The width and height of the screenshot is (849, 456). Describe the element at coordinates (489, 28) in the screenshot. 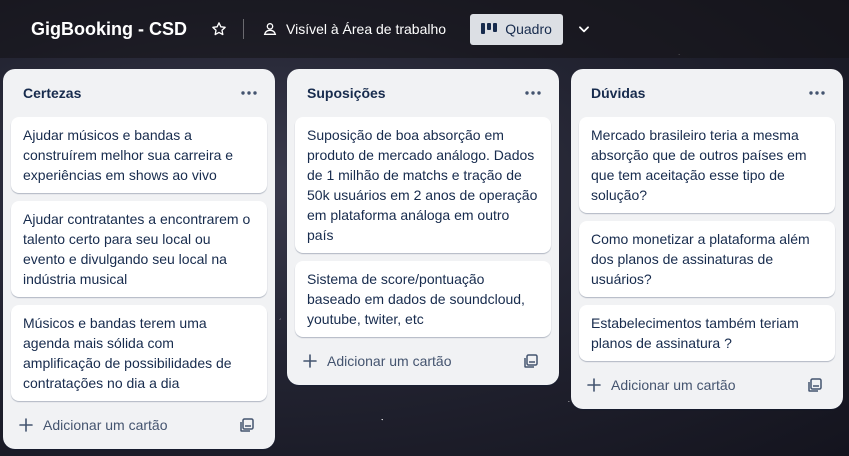

I see `board-icon` at that location.